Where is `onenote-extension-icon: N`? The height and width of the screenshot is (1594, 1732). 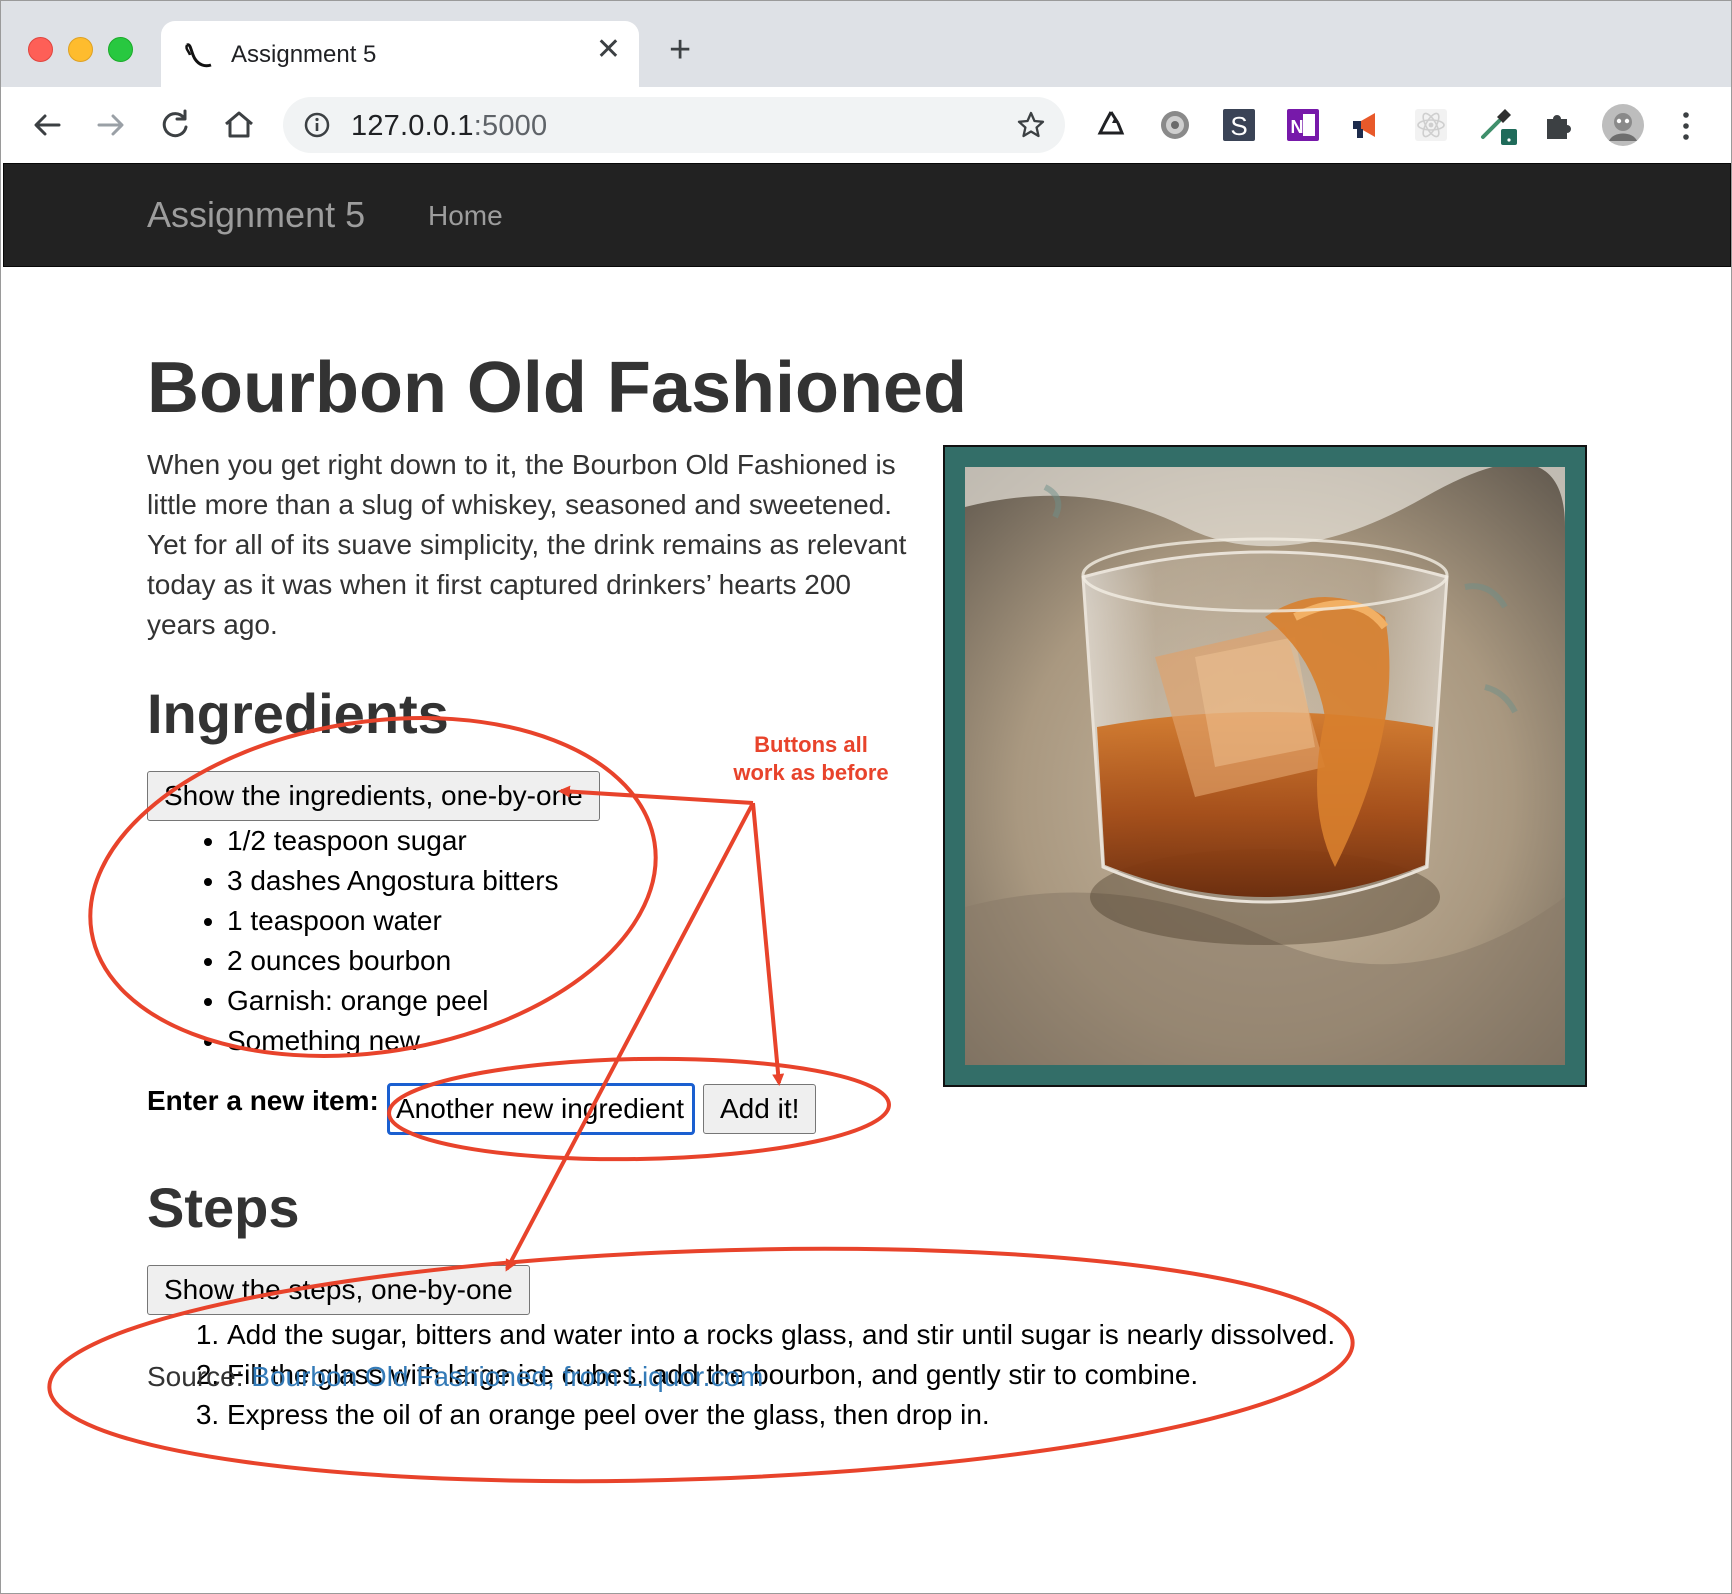
onenote-extension-icon: N is located at coordinates (1303, 125).